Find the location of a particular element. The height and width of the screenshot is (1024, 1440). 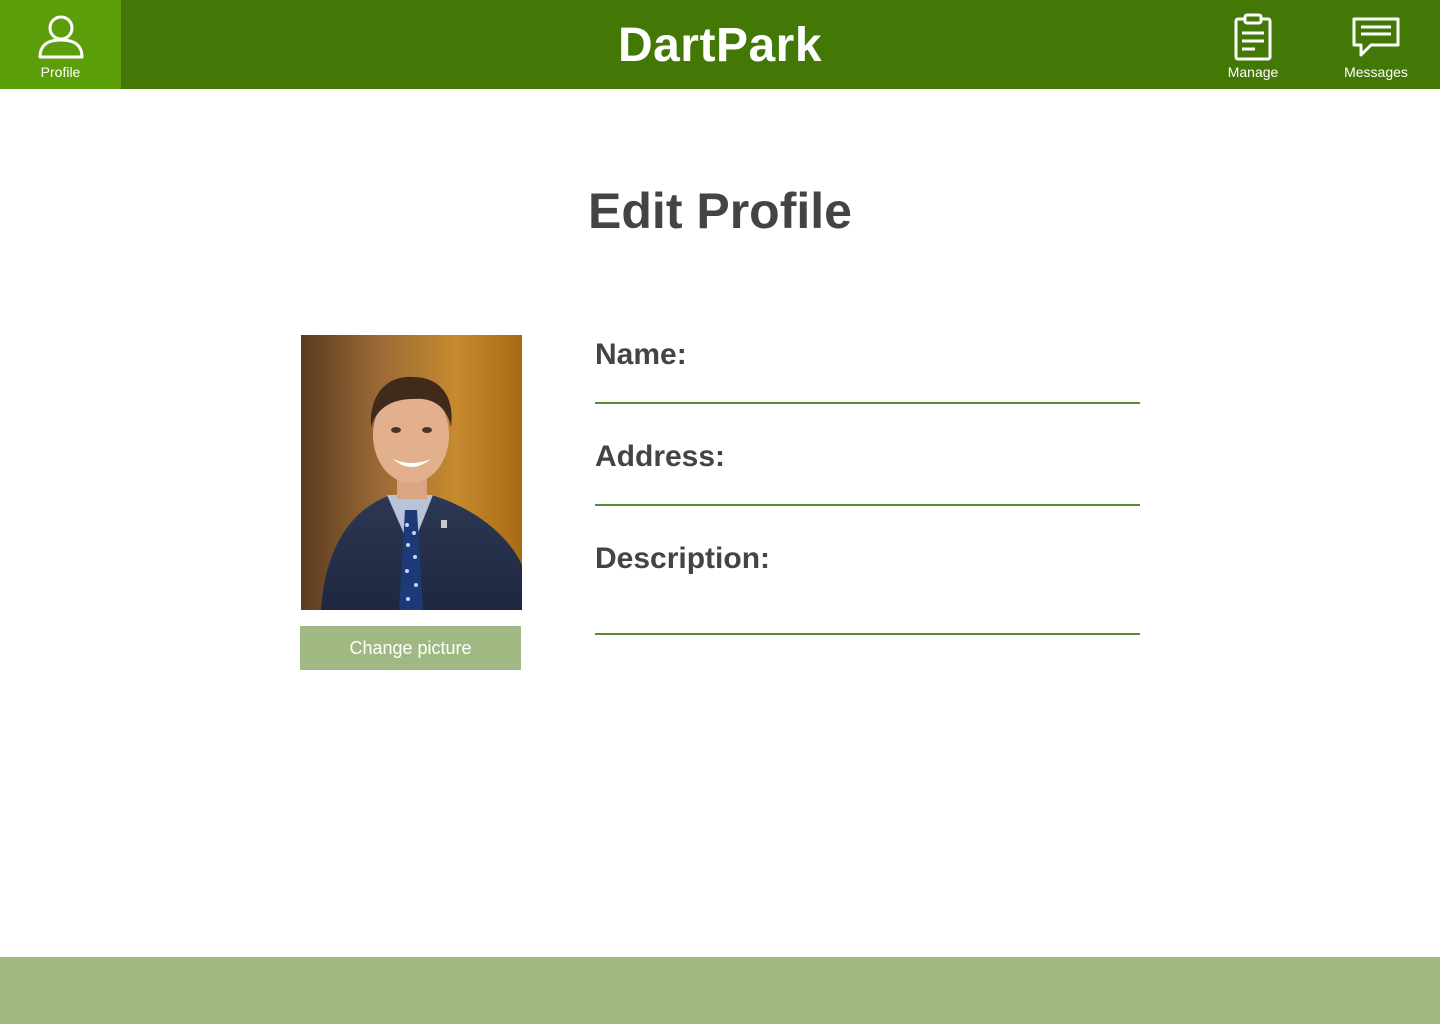

nav-profile-label: Profile is located at coordinates (60, 72).